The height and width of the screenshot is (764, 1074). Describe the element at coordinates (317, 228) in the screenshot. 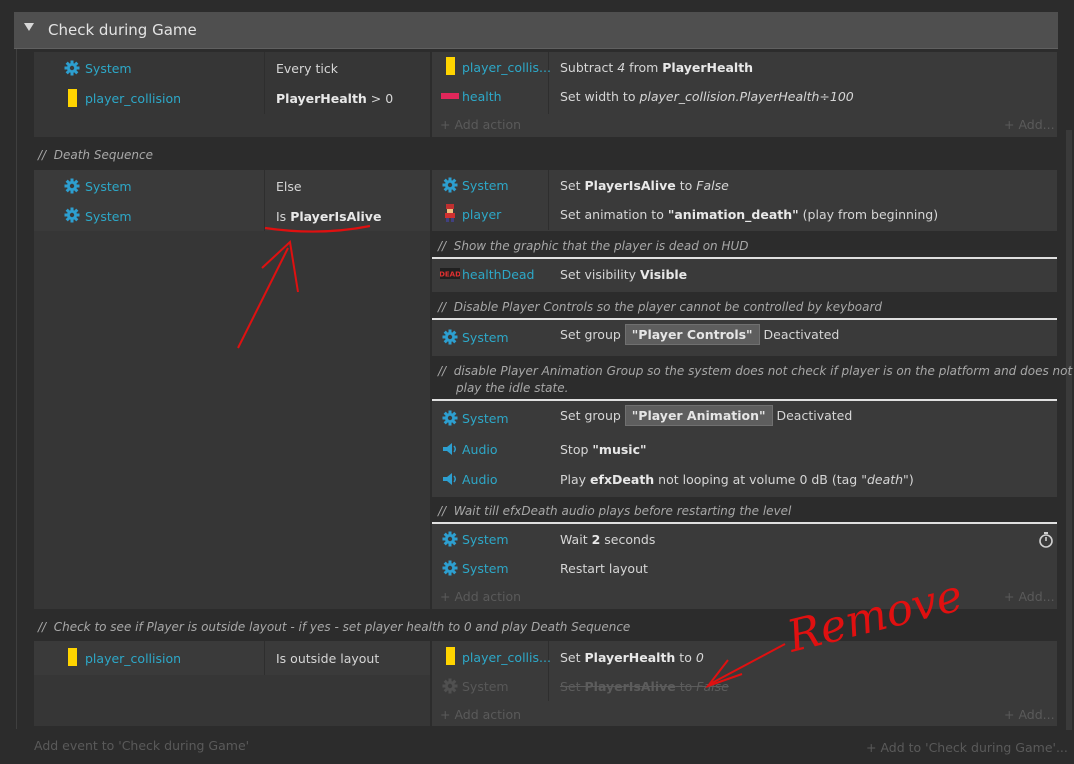

I see `underline-annotation` at that location.